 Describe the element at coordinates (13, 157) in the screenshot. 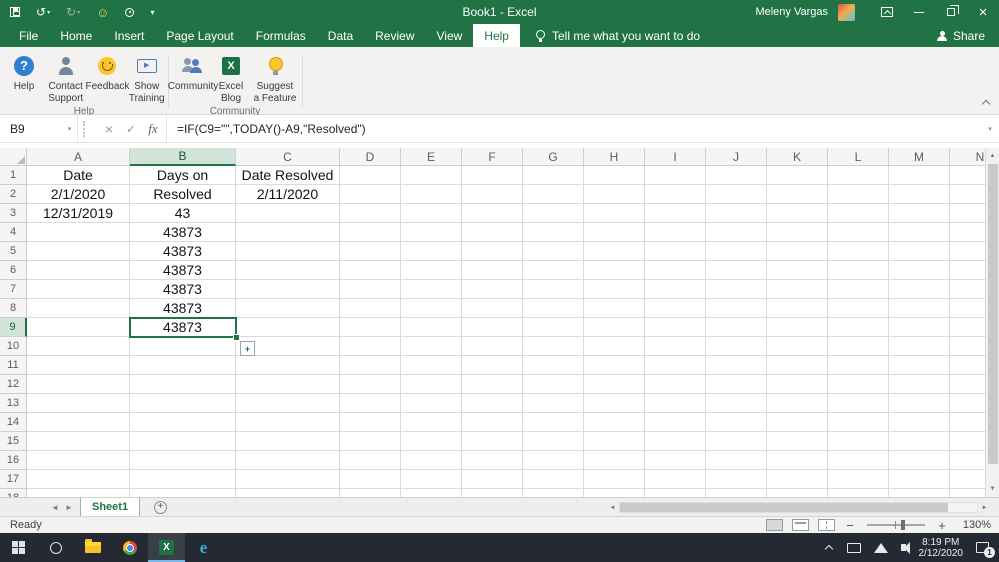

I see `select-all-button` at that location.